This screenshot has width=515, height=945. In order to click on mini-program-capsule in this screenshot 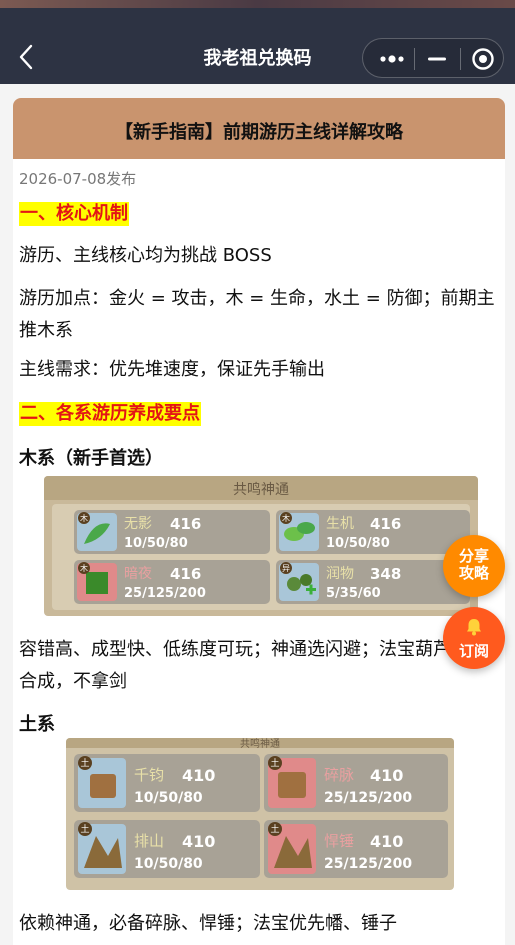, I will do `click(433, 58)`.